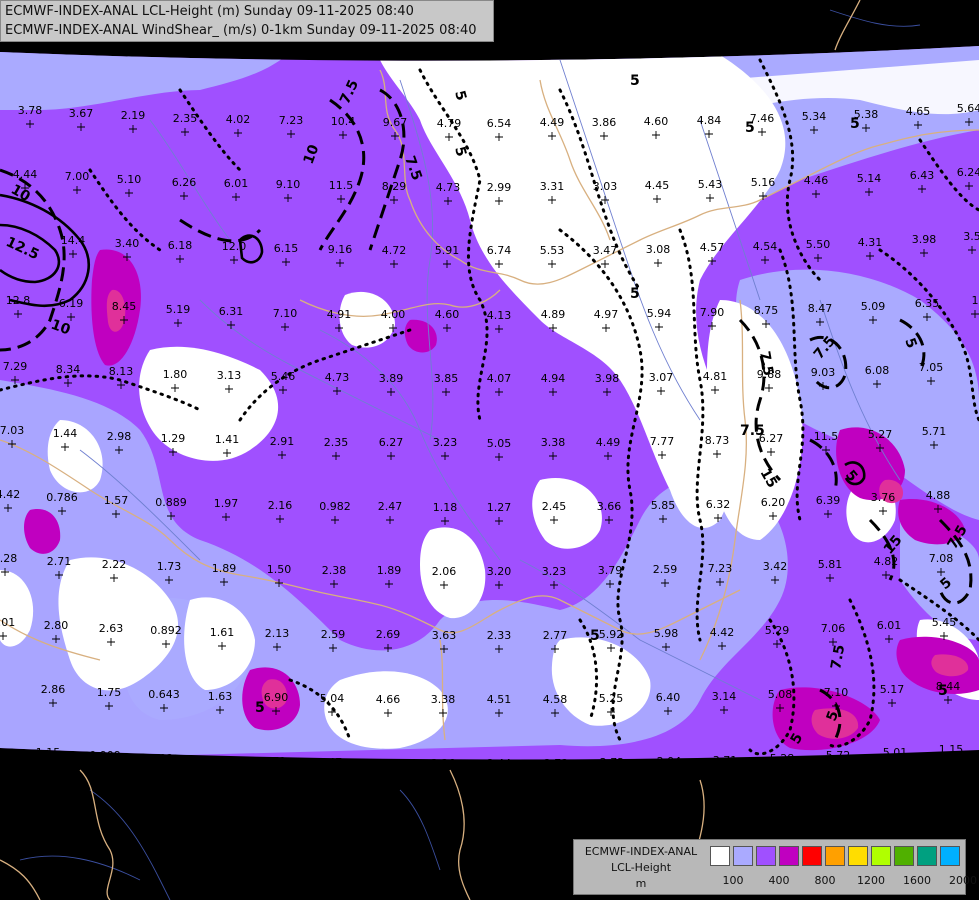 The image size is (979, 900). I want to click on value-label: 7.10, so click(836, 692).